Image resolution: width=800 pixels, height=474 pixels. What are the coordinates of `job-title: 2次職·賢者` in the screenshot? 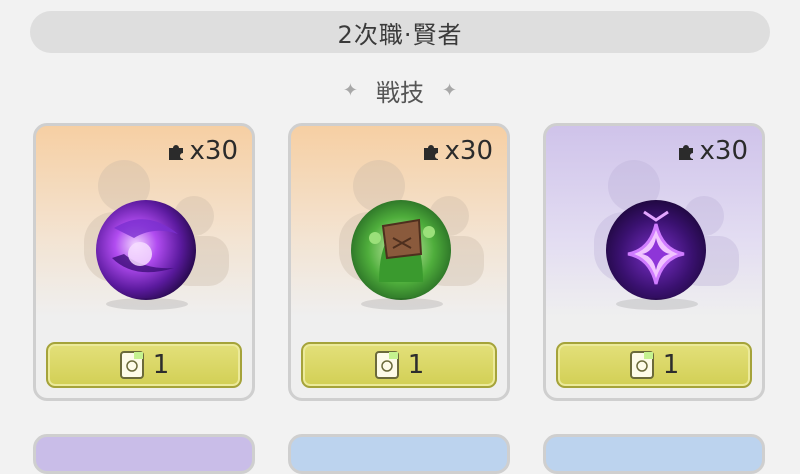 It's located at (400, 34).